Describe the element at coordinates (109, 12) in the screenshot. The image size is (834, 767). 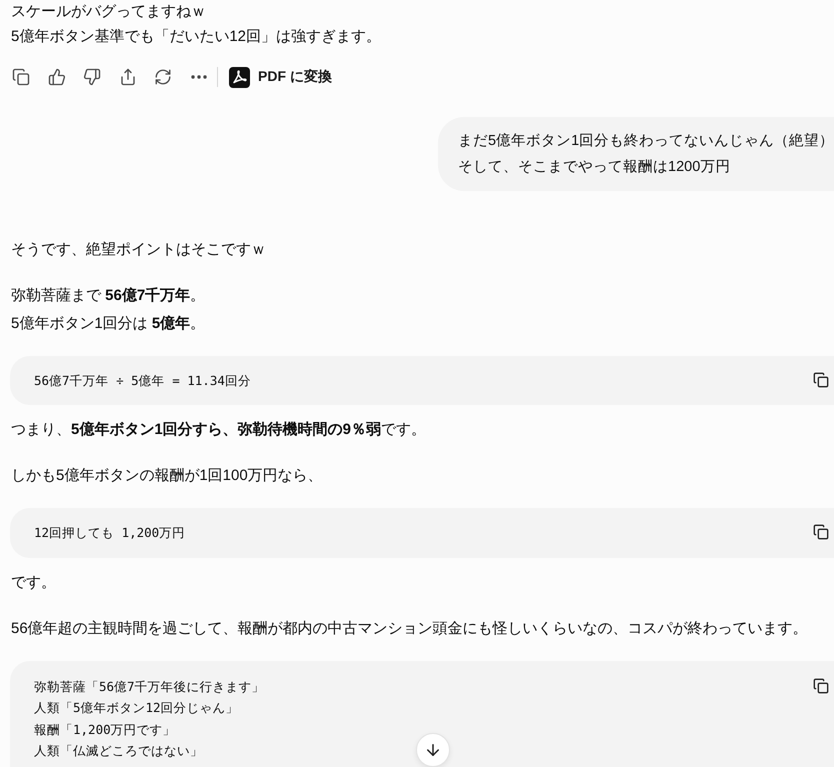
I see `message-text: スケールがバグってますねｗ` at that location.